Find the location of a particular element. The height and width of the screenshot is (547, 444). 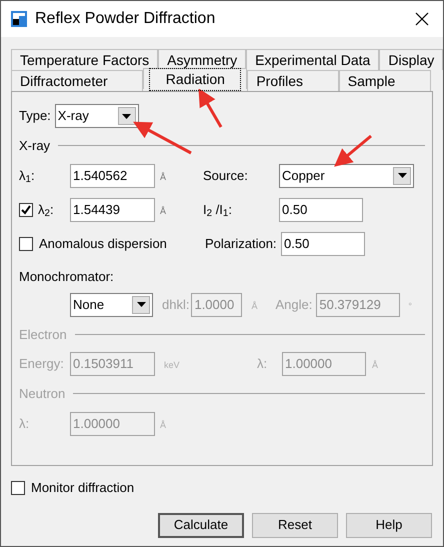

field-label: λ$_{1}$: is located at coordinates (27, 176).